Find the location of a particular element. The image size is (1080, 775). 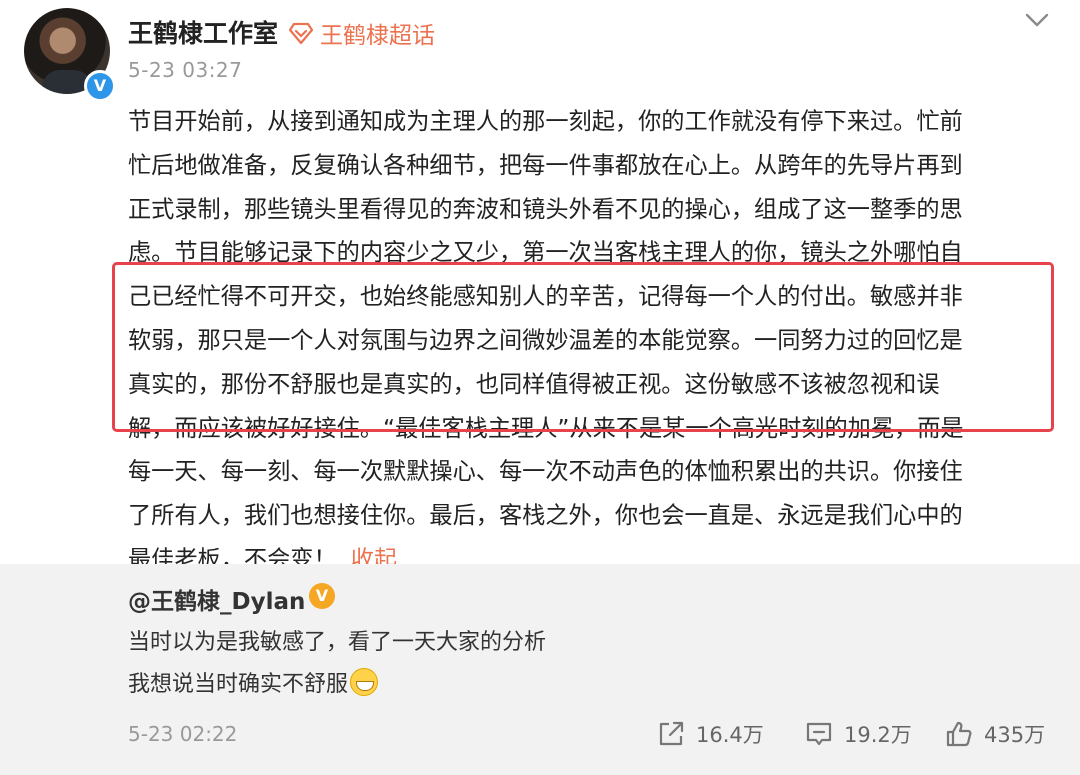

grin-emoji-icon is located at coordinates (364, 682).